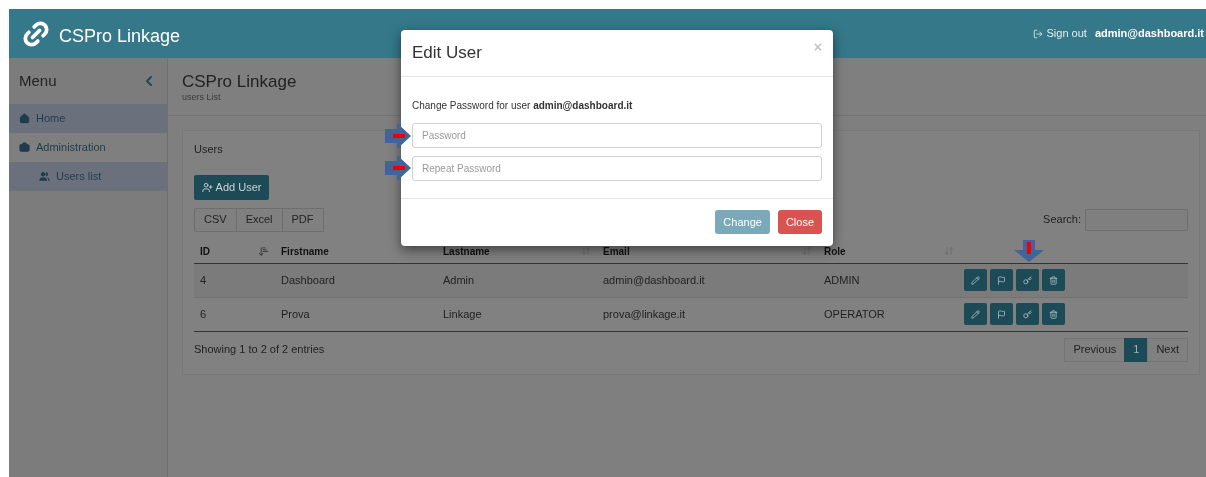 The width and height of the screenshot is (1206, 477). What do you see at coordinates (617, 168) in the screenshot?
I see `password-field: Repeat Password` at bounding box center [617, 168].